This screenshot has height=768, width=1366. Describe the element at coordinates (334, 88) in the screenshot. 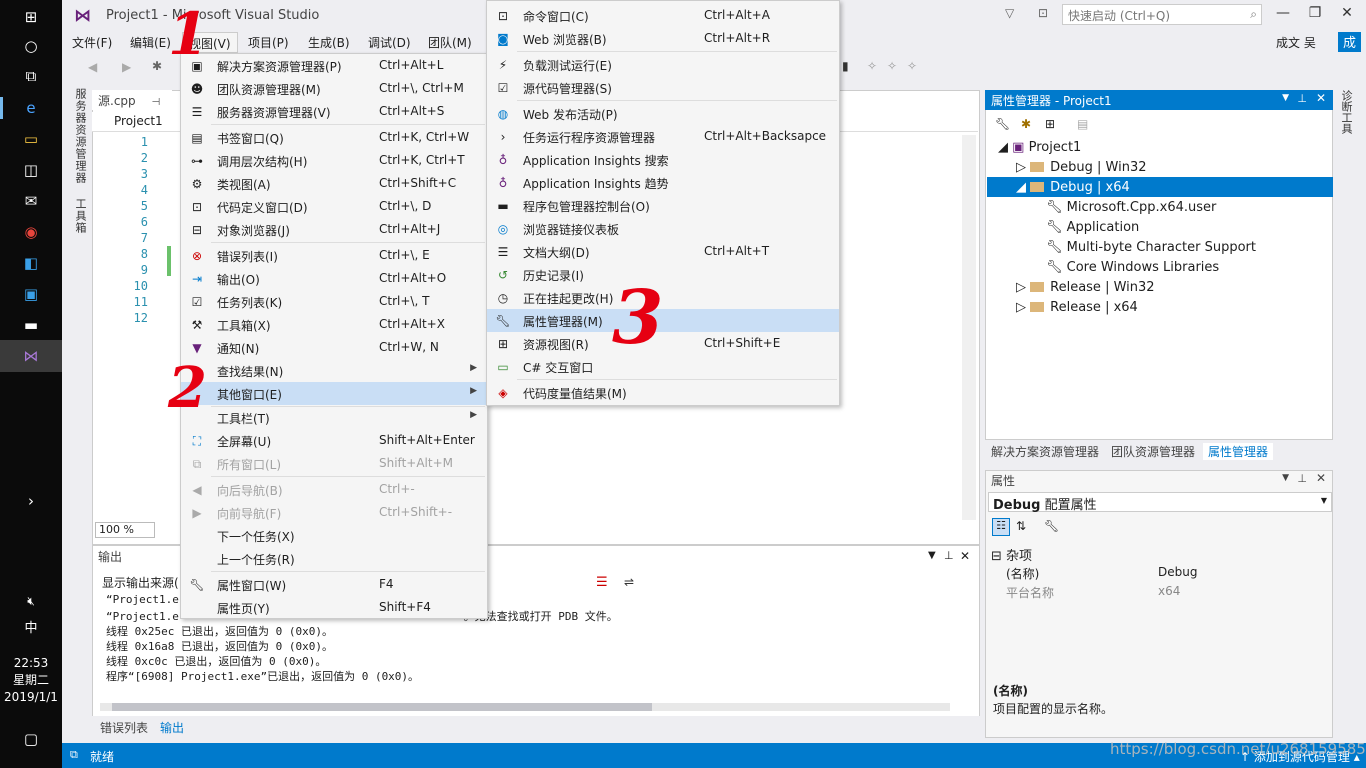

I see `menu-item-team-explorer: ☻ 团队资源管理器(M) Ctrl+\, Ctrl+M` at that location.